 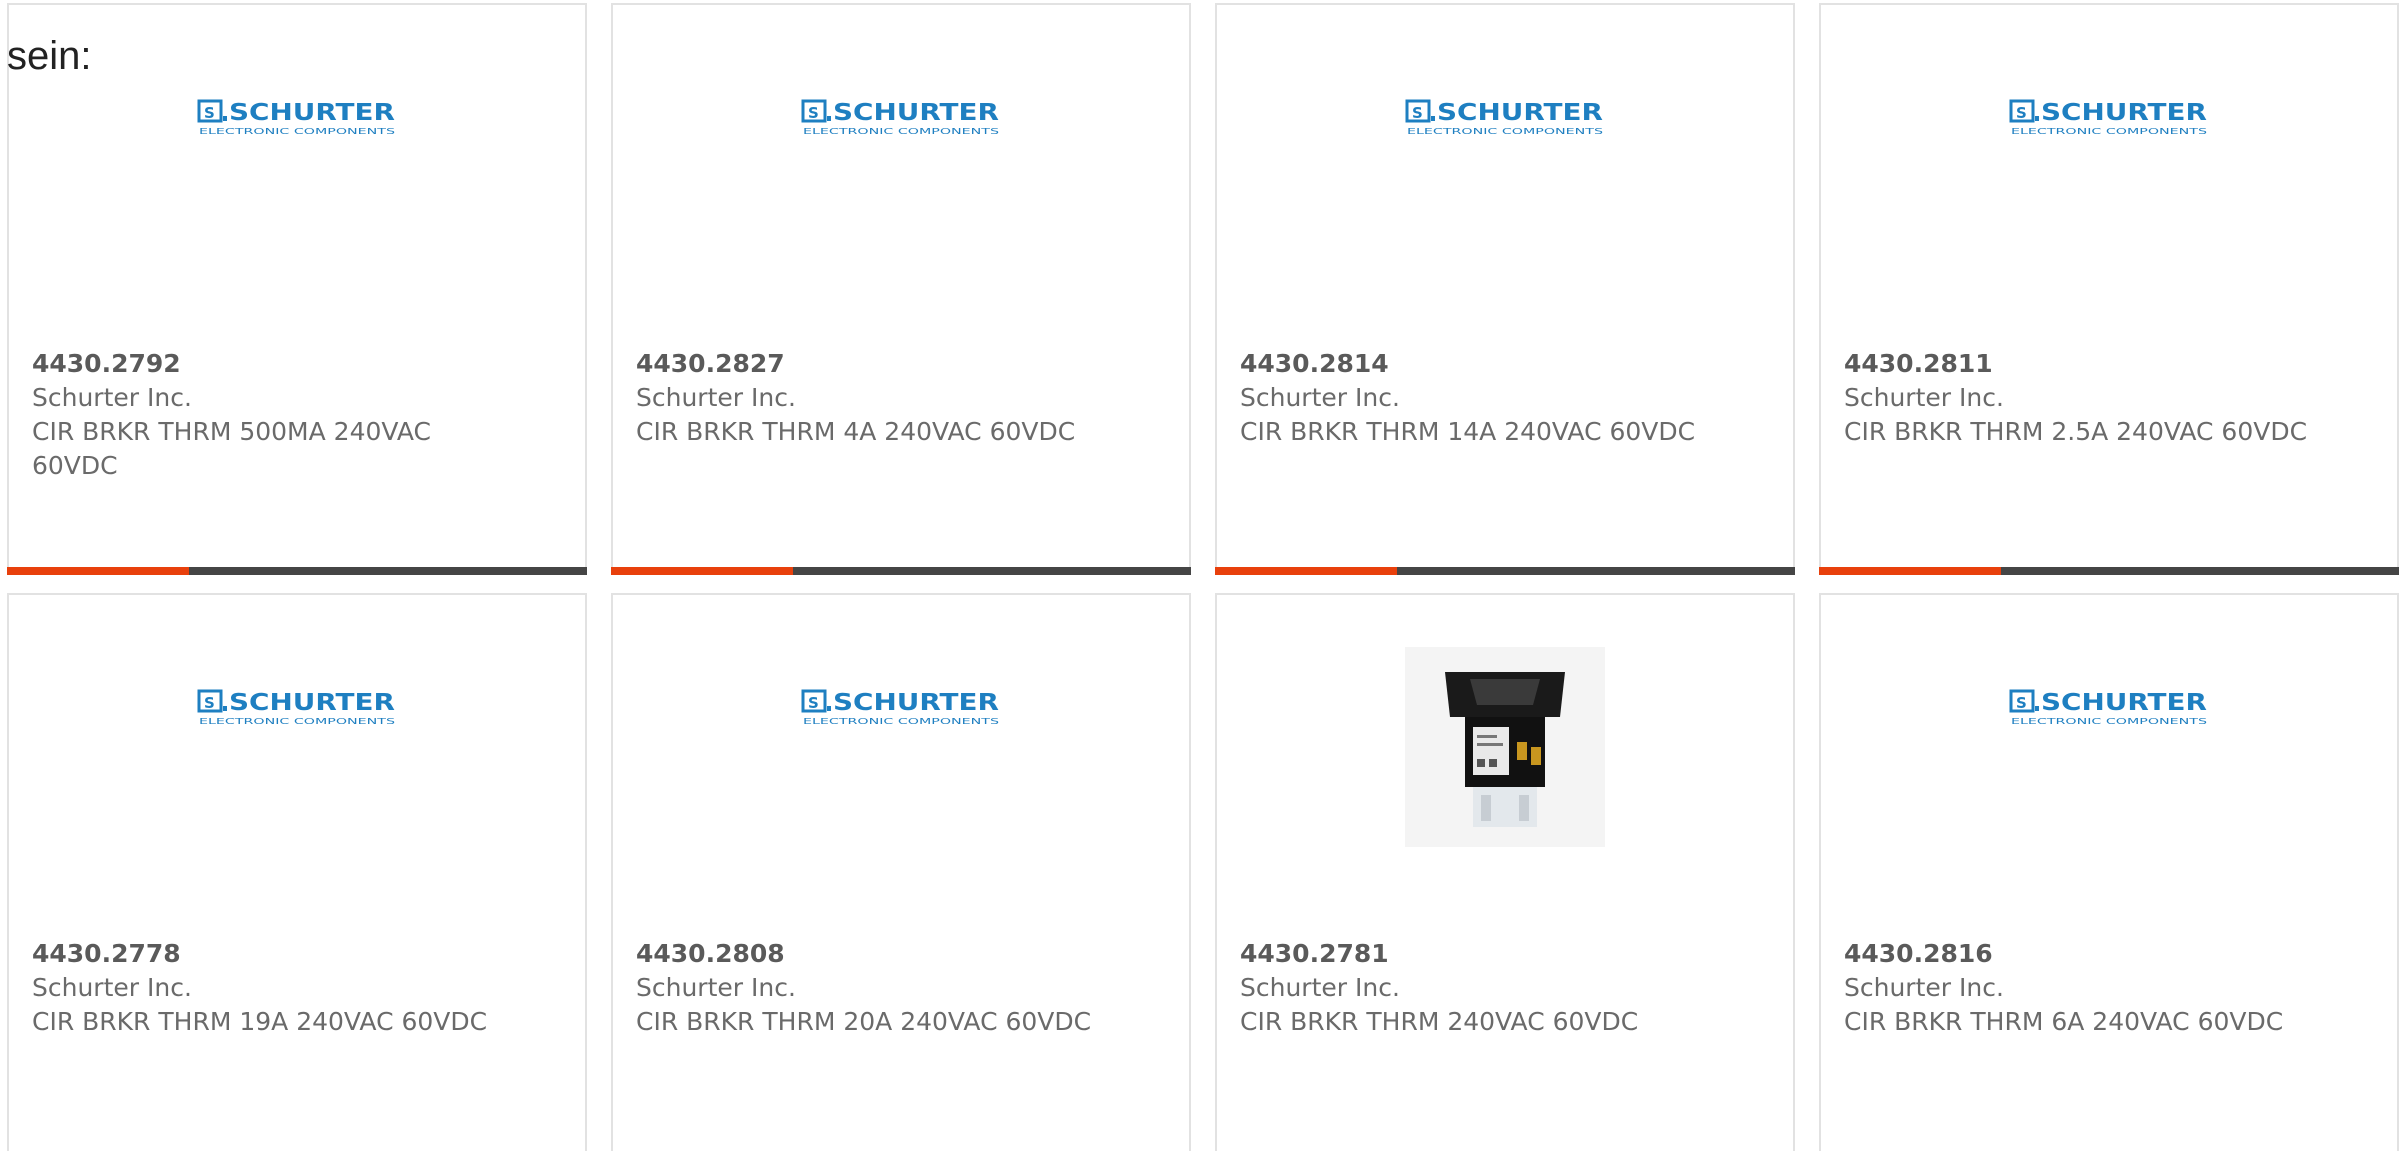 What do you see at coordinates (272, 364) in the screenshot?
I see `part-number: 4430.2792` at bounding box center [272, 364].